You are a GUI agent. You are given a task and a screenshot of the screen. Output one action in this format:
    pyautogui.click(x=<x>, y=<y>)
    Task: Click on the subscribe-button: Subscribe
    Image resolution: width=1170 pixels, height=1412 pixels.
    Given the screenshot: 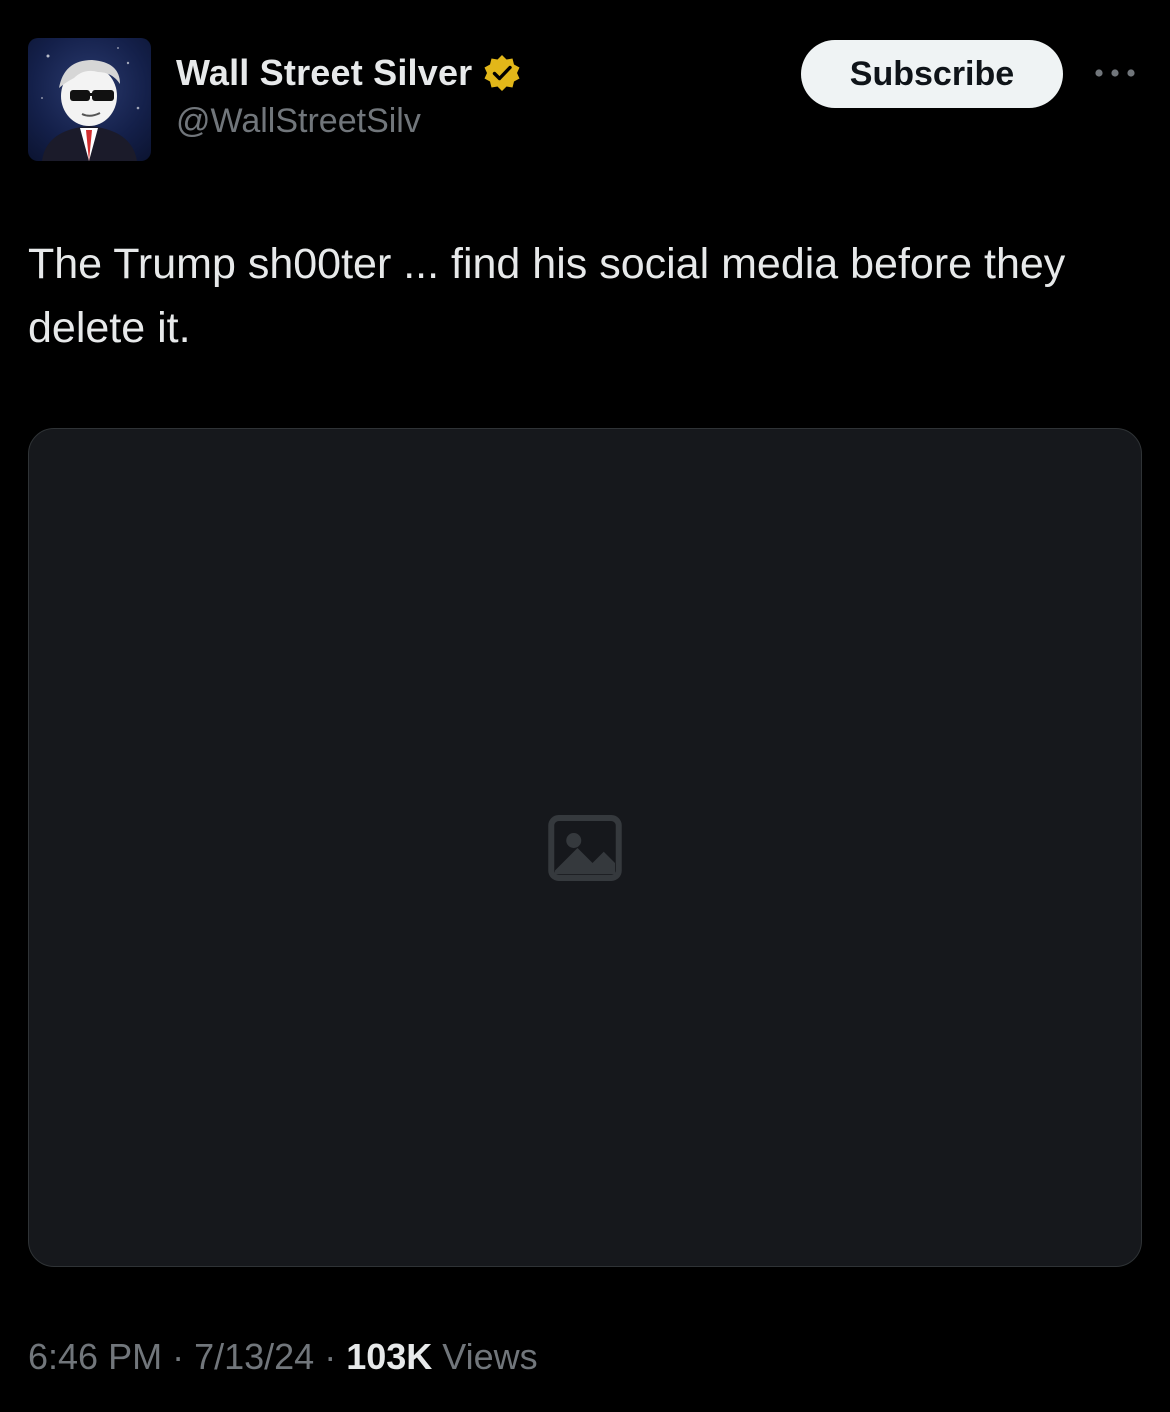 What is the action you would take?
    pyautogui.click(x=932, y=74)
    